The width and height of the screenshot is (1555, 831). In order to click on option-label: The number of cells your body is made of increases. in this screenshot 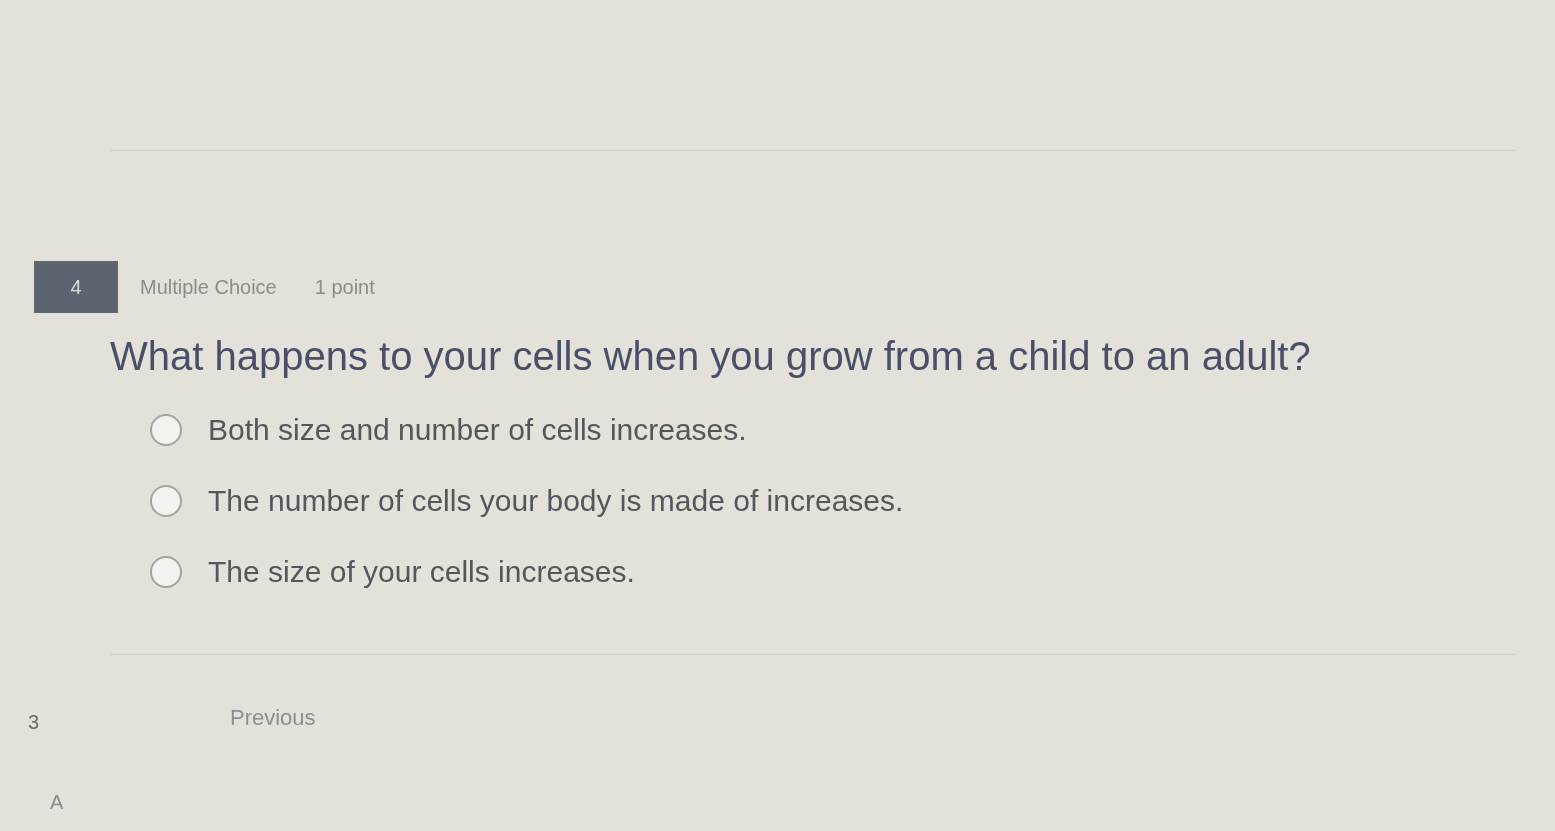, I will do `click(556, 500)`.